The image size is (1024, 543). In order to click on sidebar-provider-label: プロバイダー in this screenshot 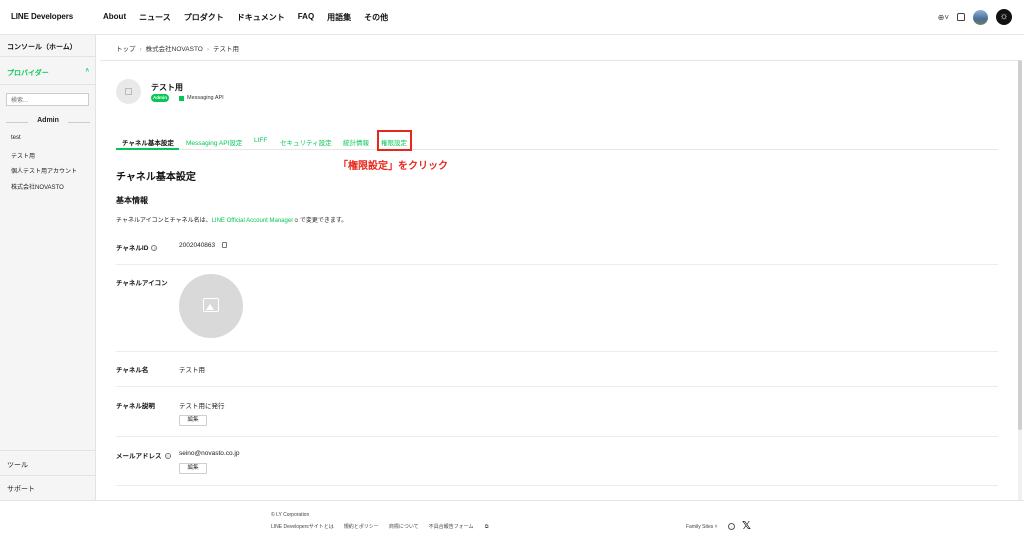, I will do `click(28, 73)`.